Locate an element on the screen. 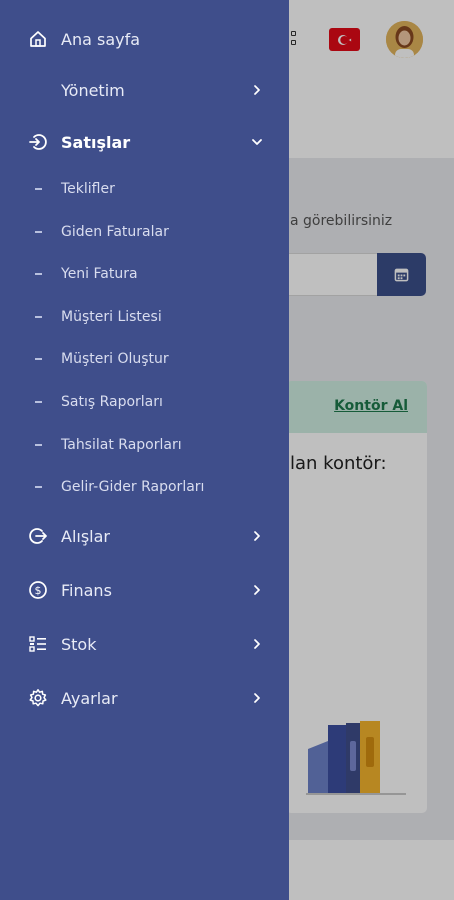  submenu-item-gelir-gider-raporlari: Gelir-Gider Raporları is located at coordinates (144, 487).